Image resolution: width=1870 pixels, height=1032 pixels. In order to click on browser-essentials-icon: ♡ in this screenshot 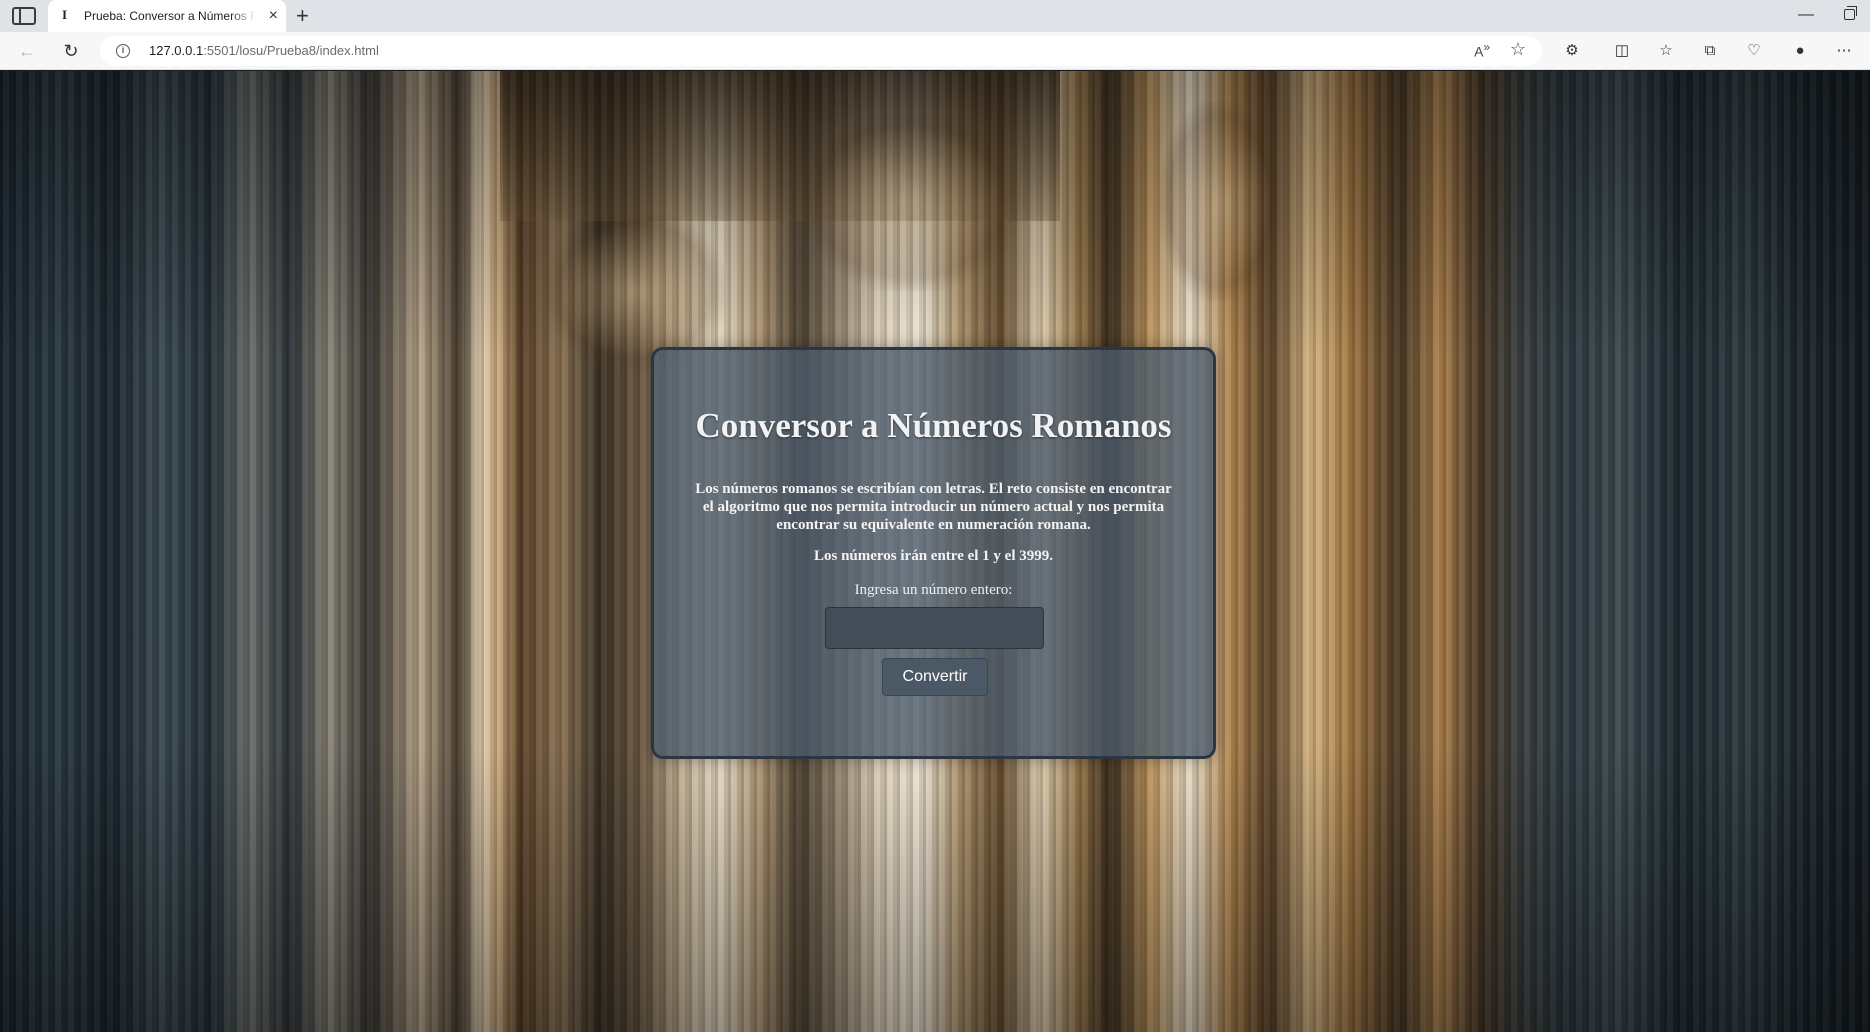, I will do `click(1754, 51)`.